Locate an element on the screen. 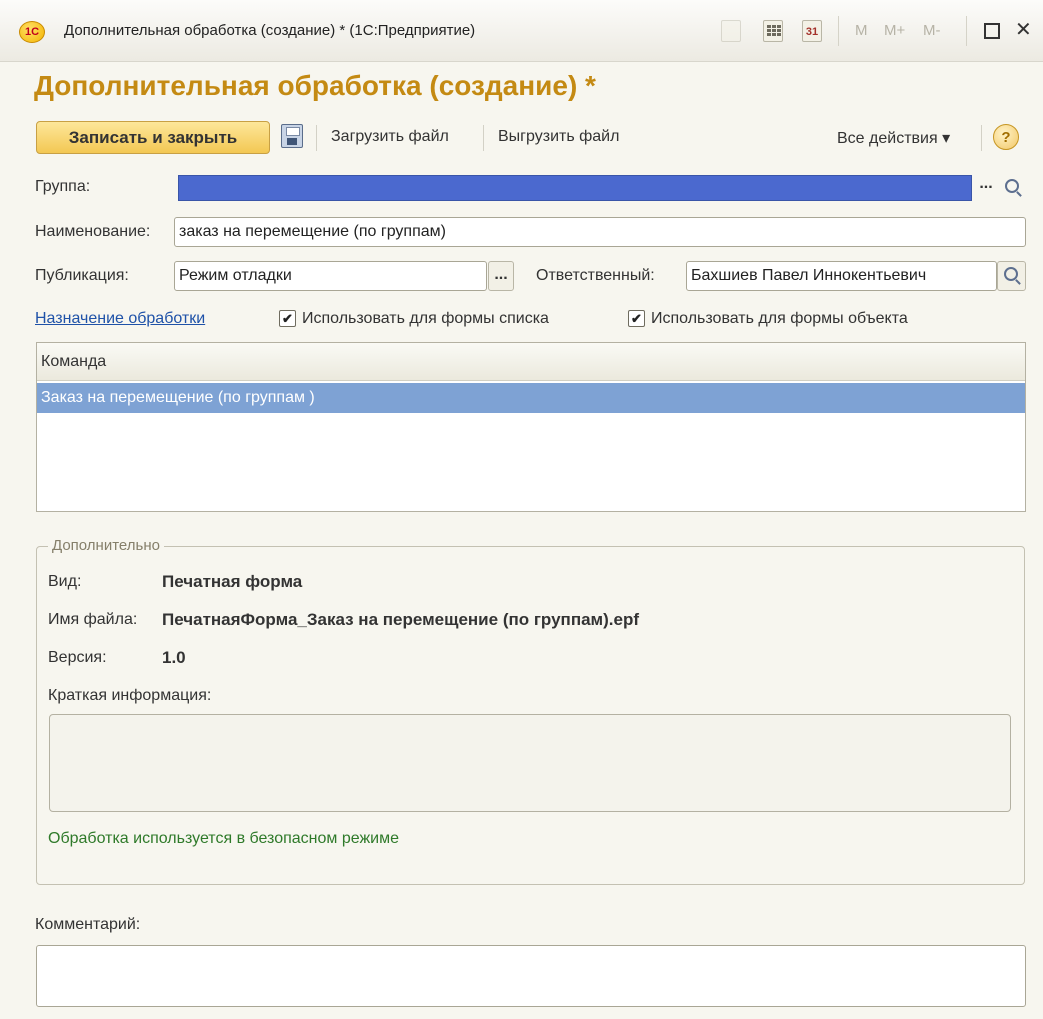  version-label: Версия: is located at coordinates (77, 657).